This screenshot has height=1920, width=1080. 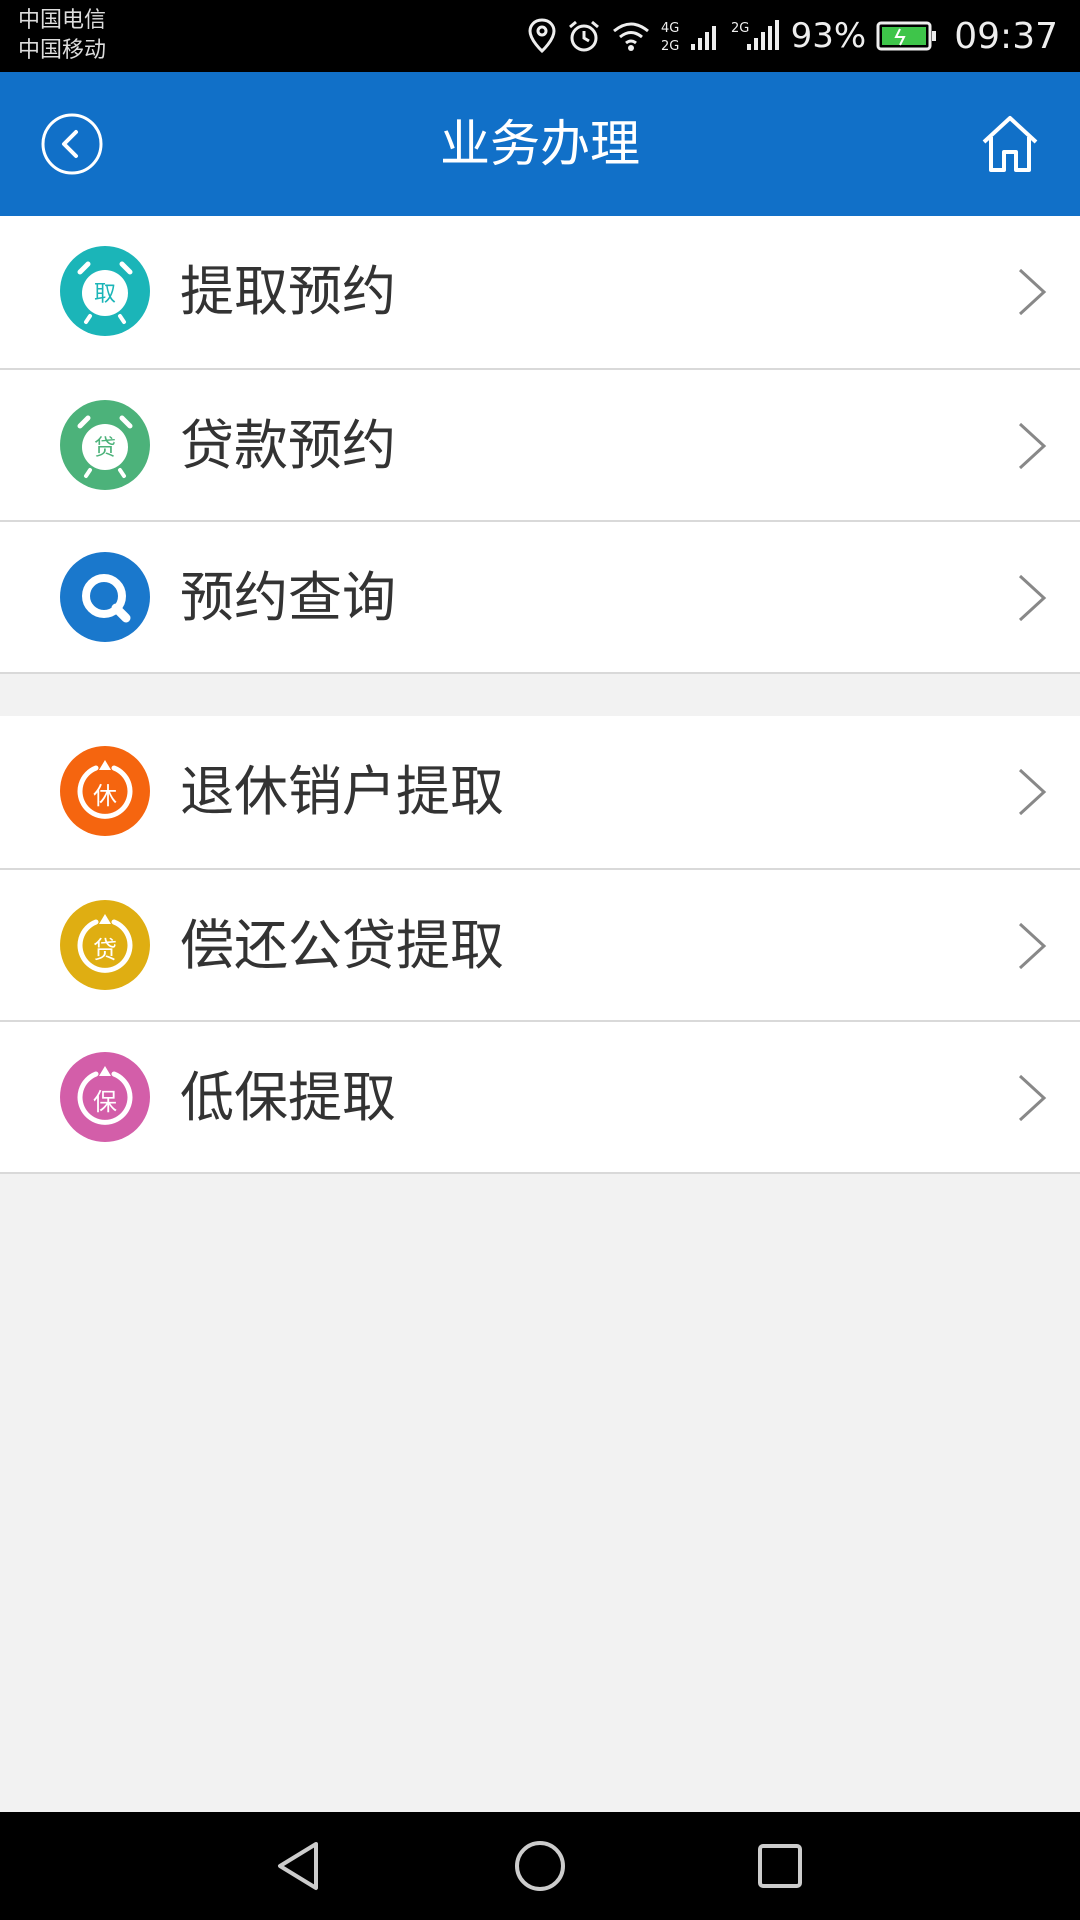 What do you see at coordinates (630, 36) in the screenshot?
I see `wifi-icon` at bounding box center [630, 36].